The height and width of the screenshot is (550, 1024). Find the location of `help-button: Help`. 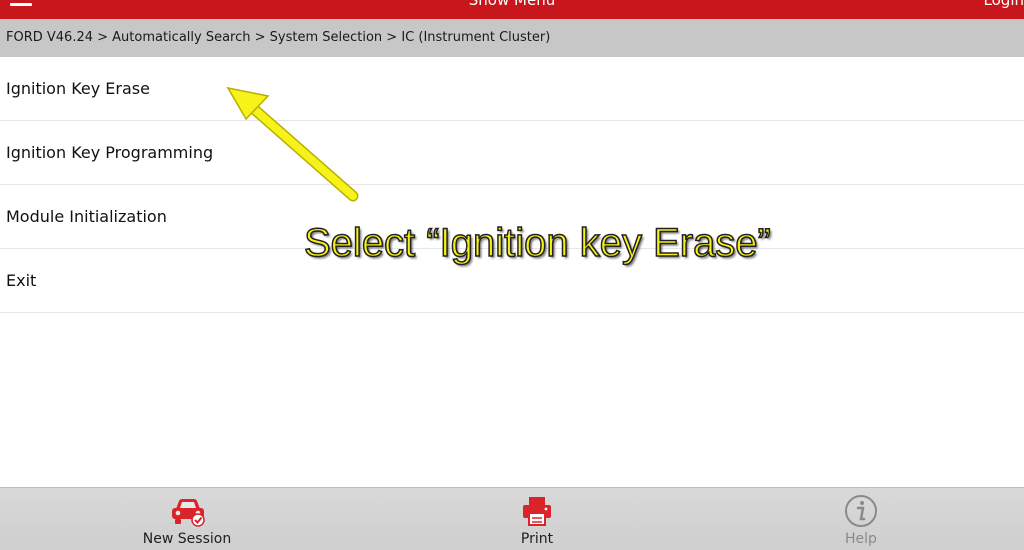

help-button: Help is located at coordinates (861, 519).